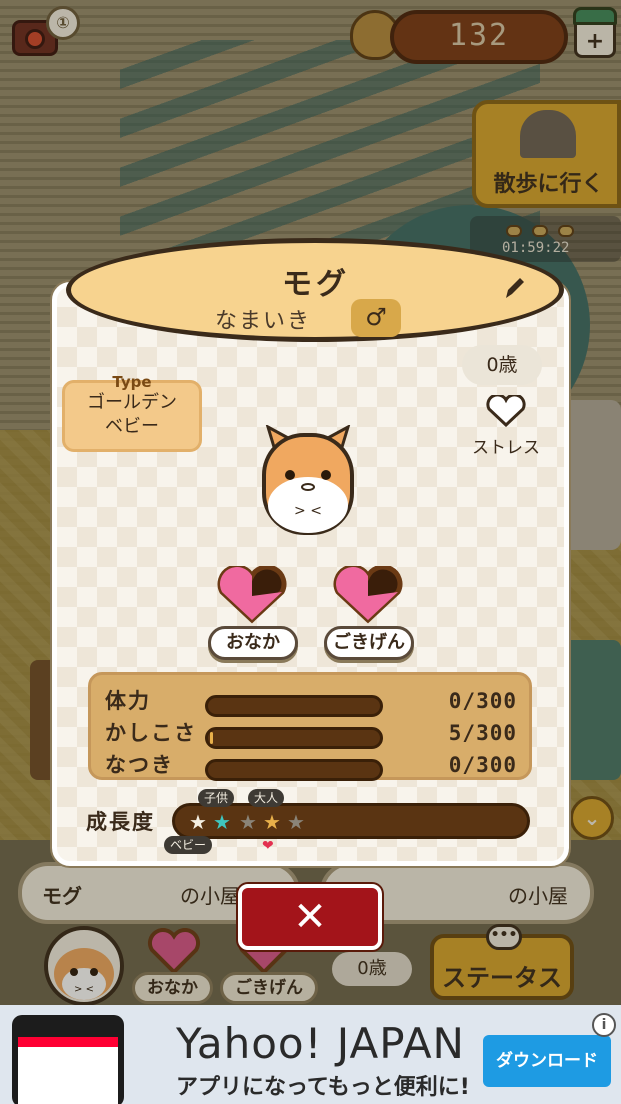 The width and height of the screenshot is (621, 1104). I want to click on growth-bar: ★ ★ ★ ★ ★, so click(351, 821).